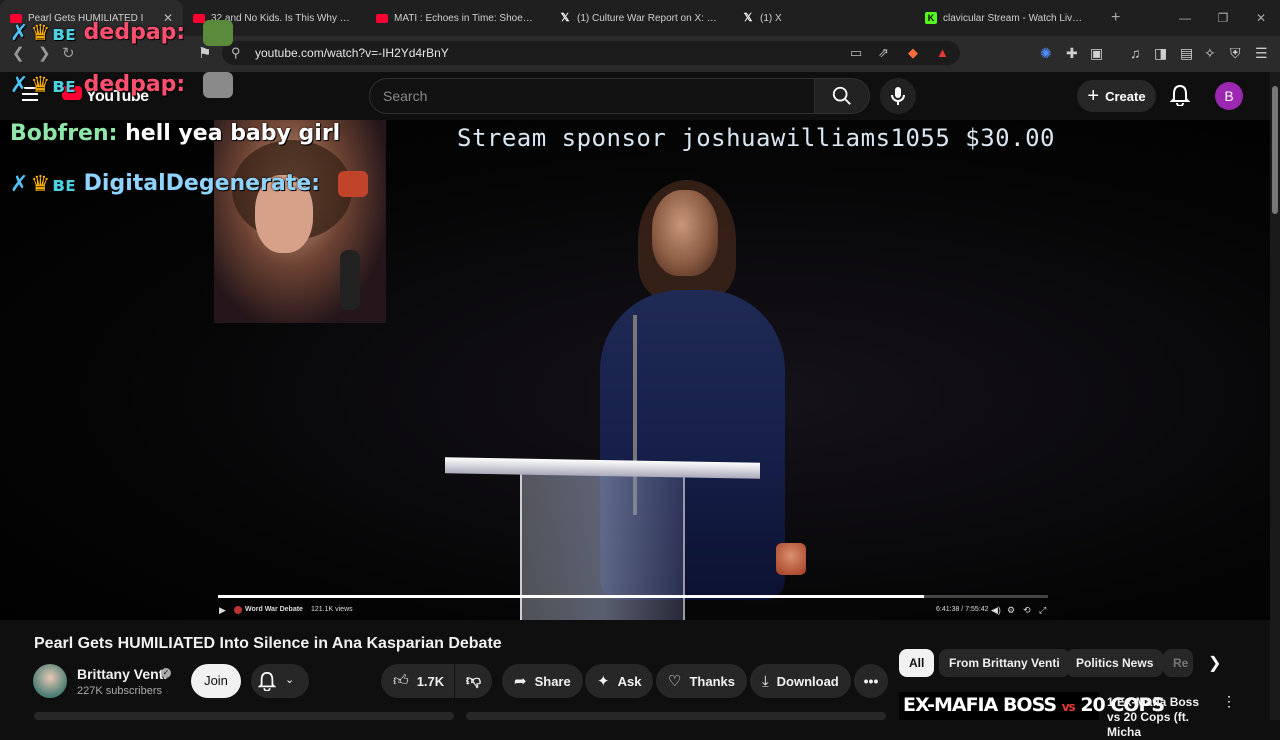 The width and height of the screenshot is (1280, 740). I want to click on search-icon, so click(841, 95).